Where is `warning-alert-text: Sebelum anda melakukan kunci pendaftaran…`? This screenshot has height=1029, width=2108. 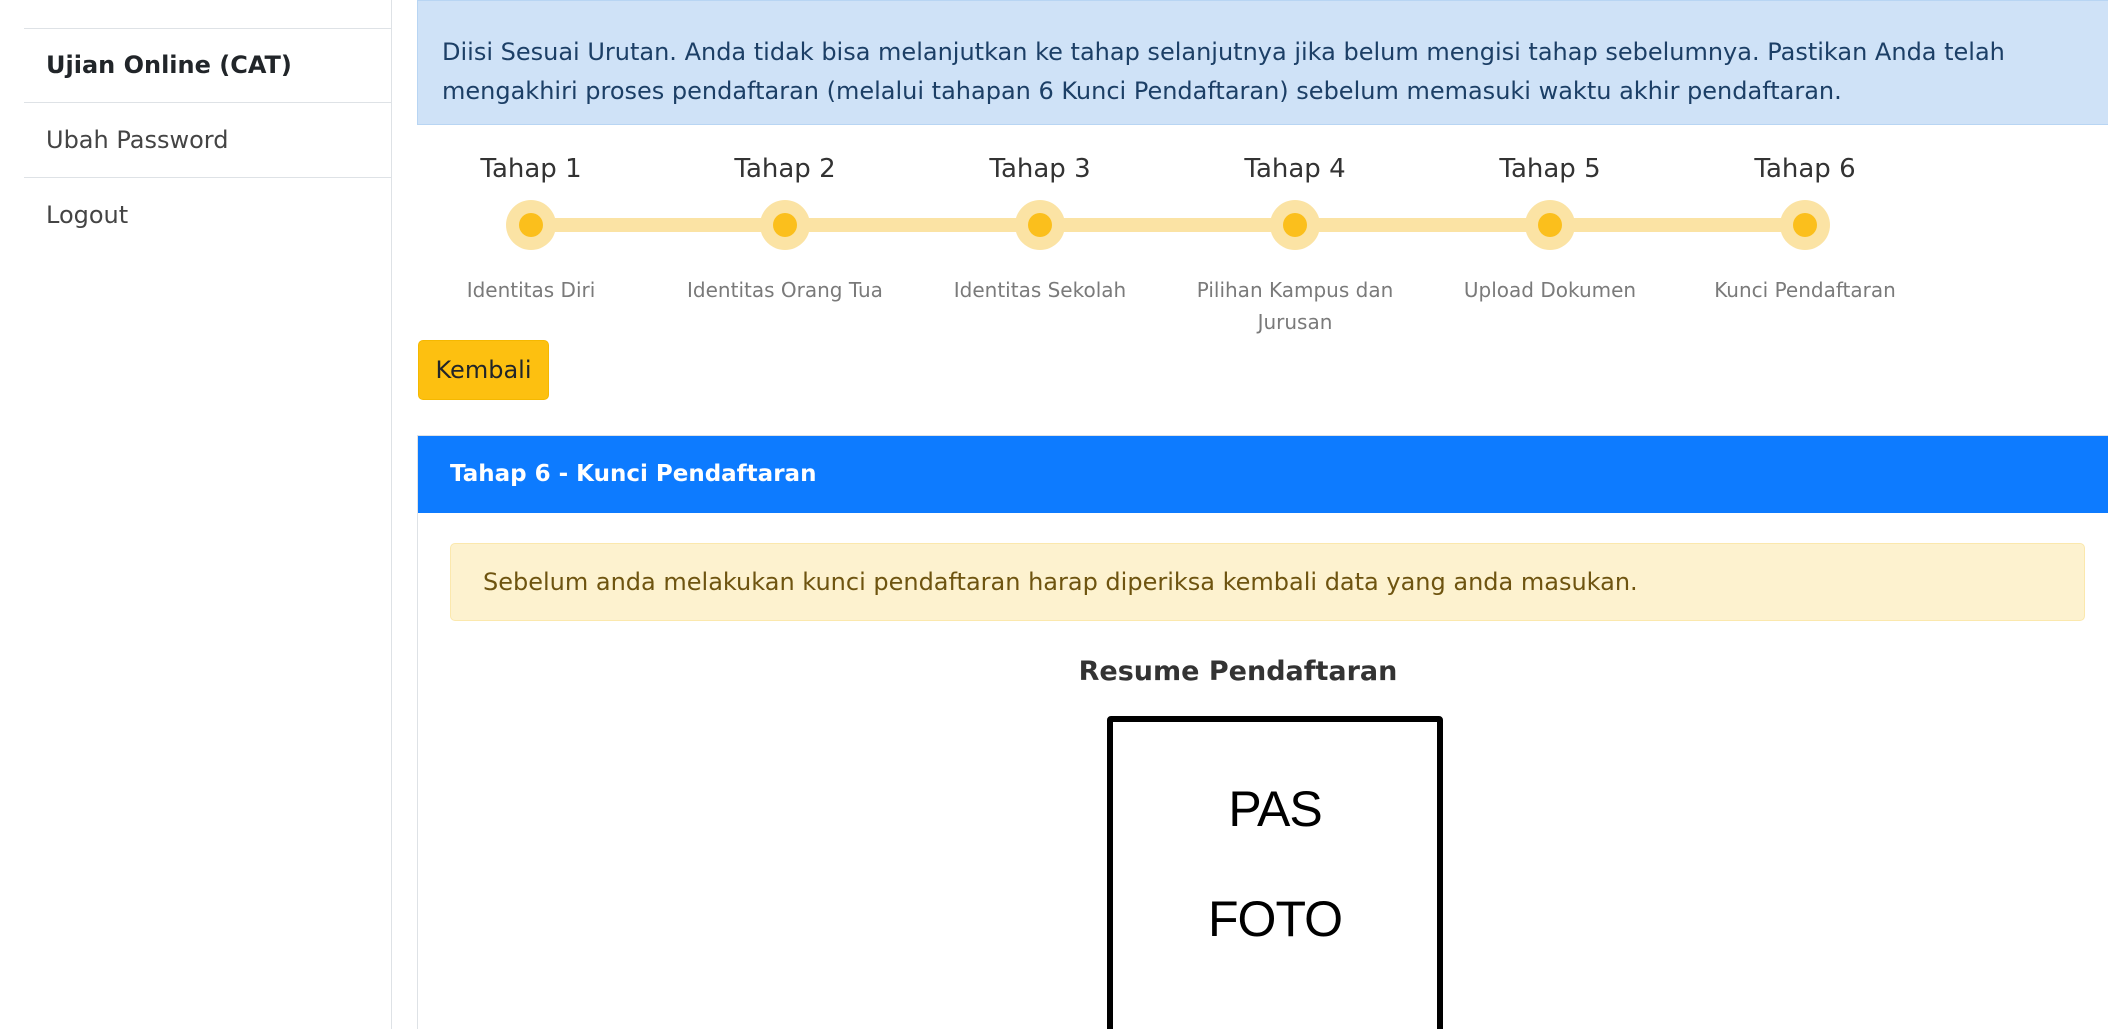
warning-alert-text: Sebelum anda melakukan kunci pendaftaran… is located at coordinates (1060, 582).